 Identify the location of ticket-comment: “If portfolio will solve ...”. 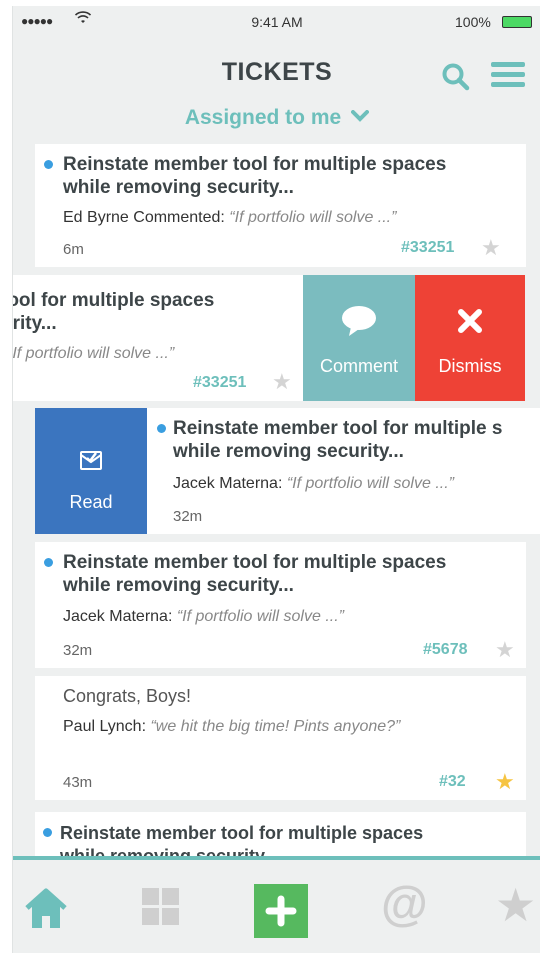
(93, 353).